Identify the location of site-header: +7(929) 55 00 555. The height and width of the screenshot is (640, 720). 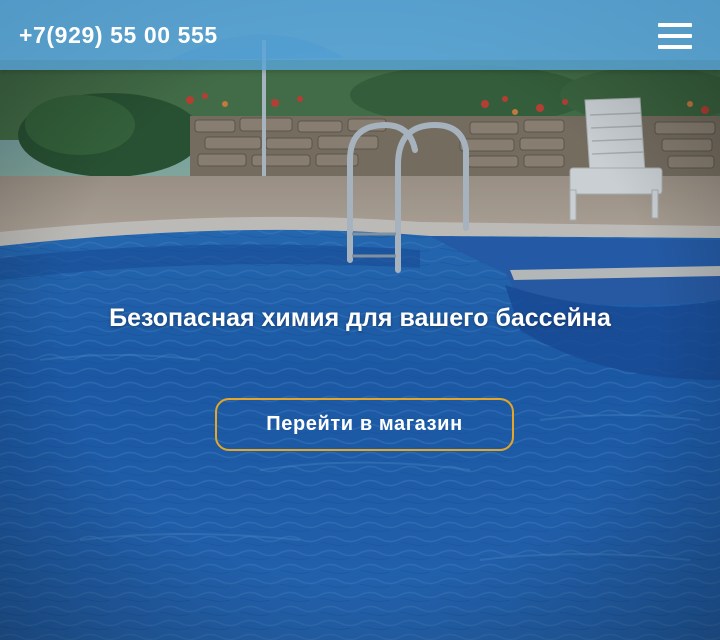
(360, 35).